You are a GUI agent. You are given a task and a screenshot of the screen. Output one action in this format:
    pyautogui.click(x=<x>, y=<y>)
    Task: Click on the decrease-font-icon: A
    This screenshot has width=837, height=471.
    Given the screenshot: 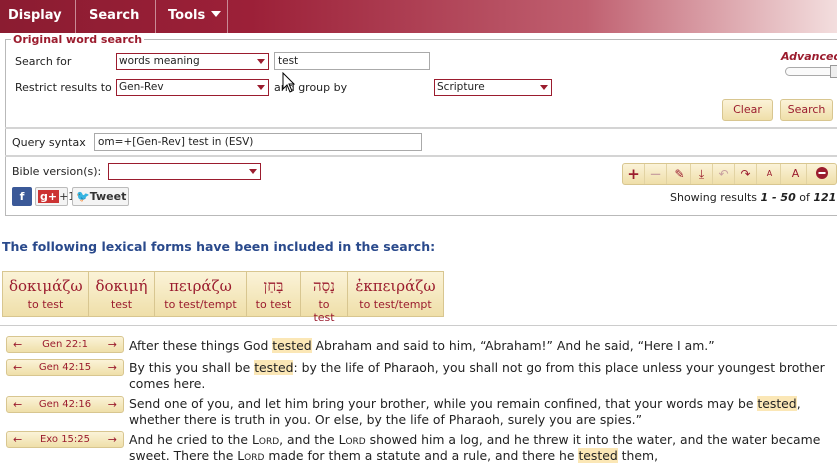 What is the action you would take?
    pyautogui.click(x=770, y=174)
    